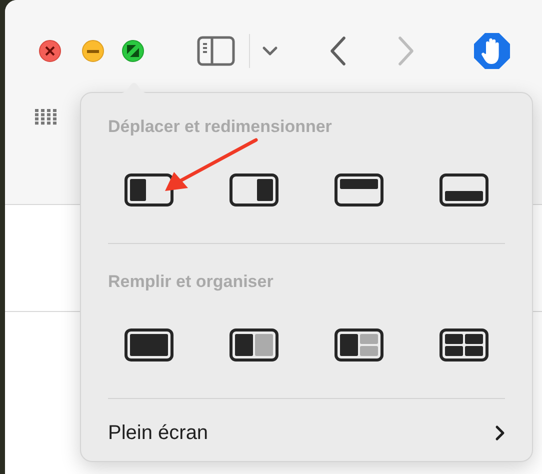 The height and width of the screenshot is (474, 542). Describe the element at coordinates (46, 117) in the screenshot. I see `apps-grid-icon` at that location.